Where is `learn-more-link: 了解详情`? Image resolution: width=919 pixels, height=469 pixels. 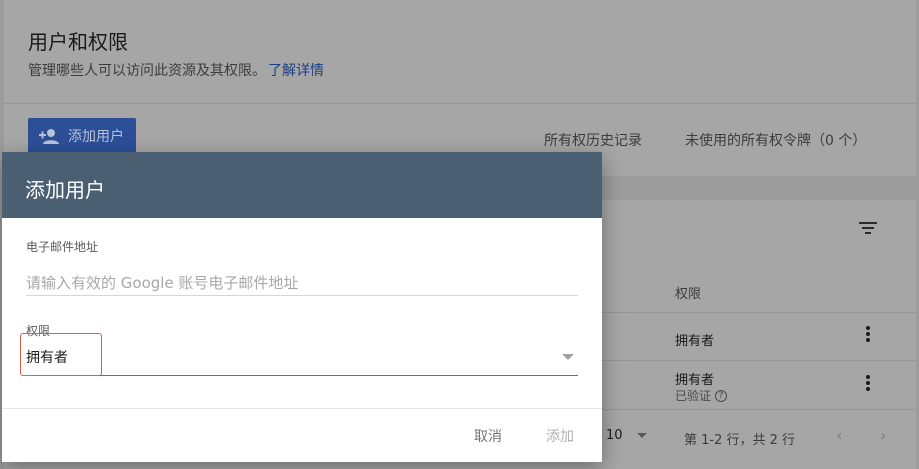
learn-more-link: 了解详情 is located at coordinates (296, 71).